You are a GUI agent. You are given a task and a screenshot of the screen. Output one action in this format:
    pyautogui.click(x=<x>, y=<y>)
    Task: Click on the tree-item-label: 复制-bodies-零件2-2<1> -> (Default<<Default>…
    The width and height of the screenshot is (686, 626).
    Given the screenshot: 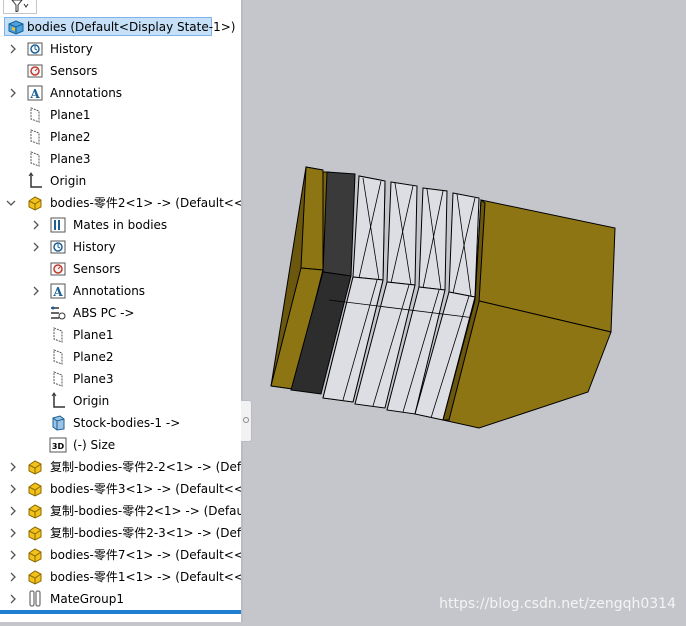 What is the action you would take?
    pyautogui.click(x=145, y=467)
    